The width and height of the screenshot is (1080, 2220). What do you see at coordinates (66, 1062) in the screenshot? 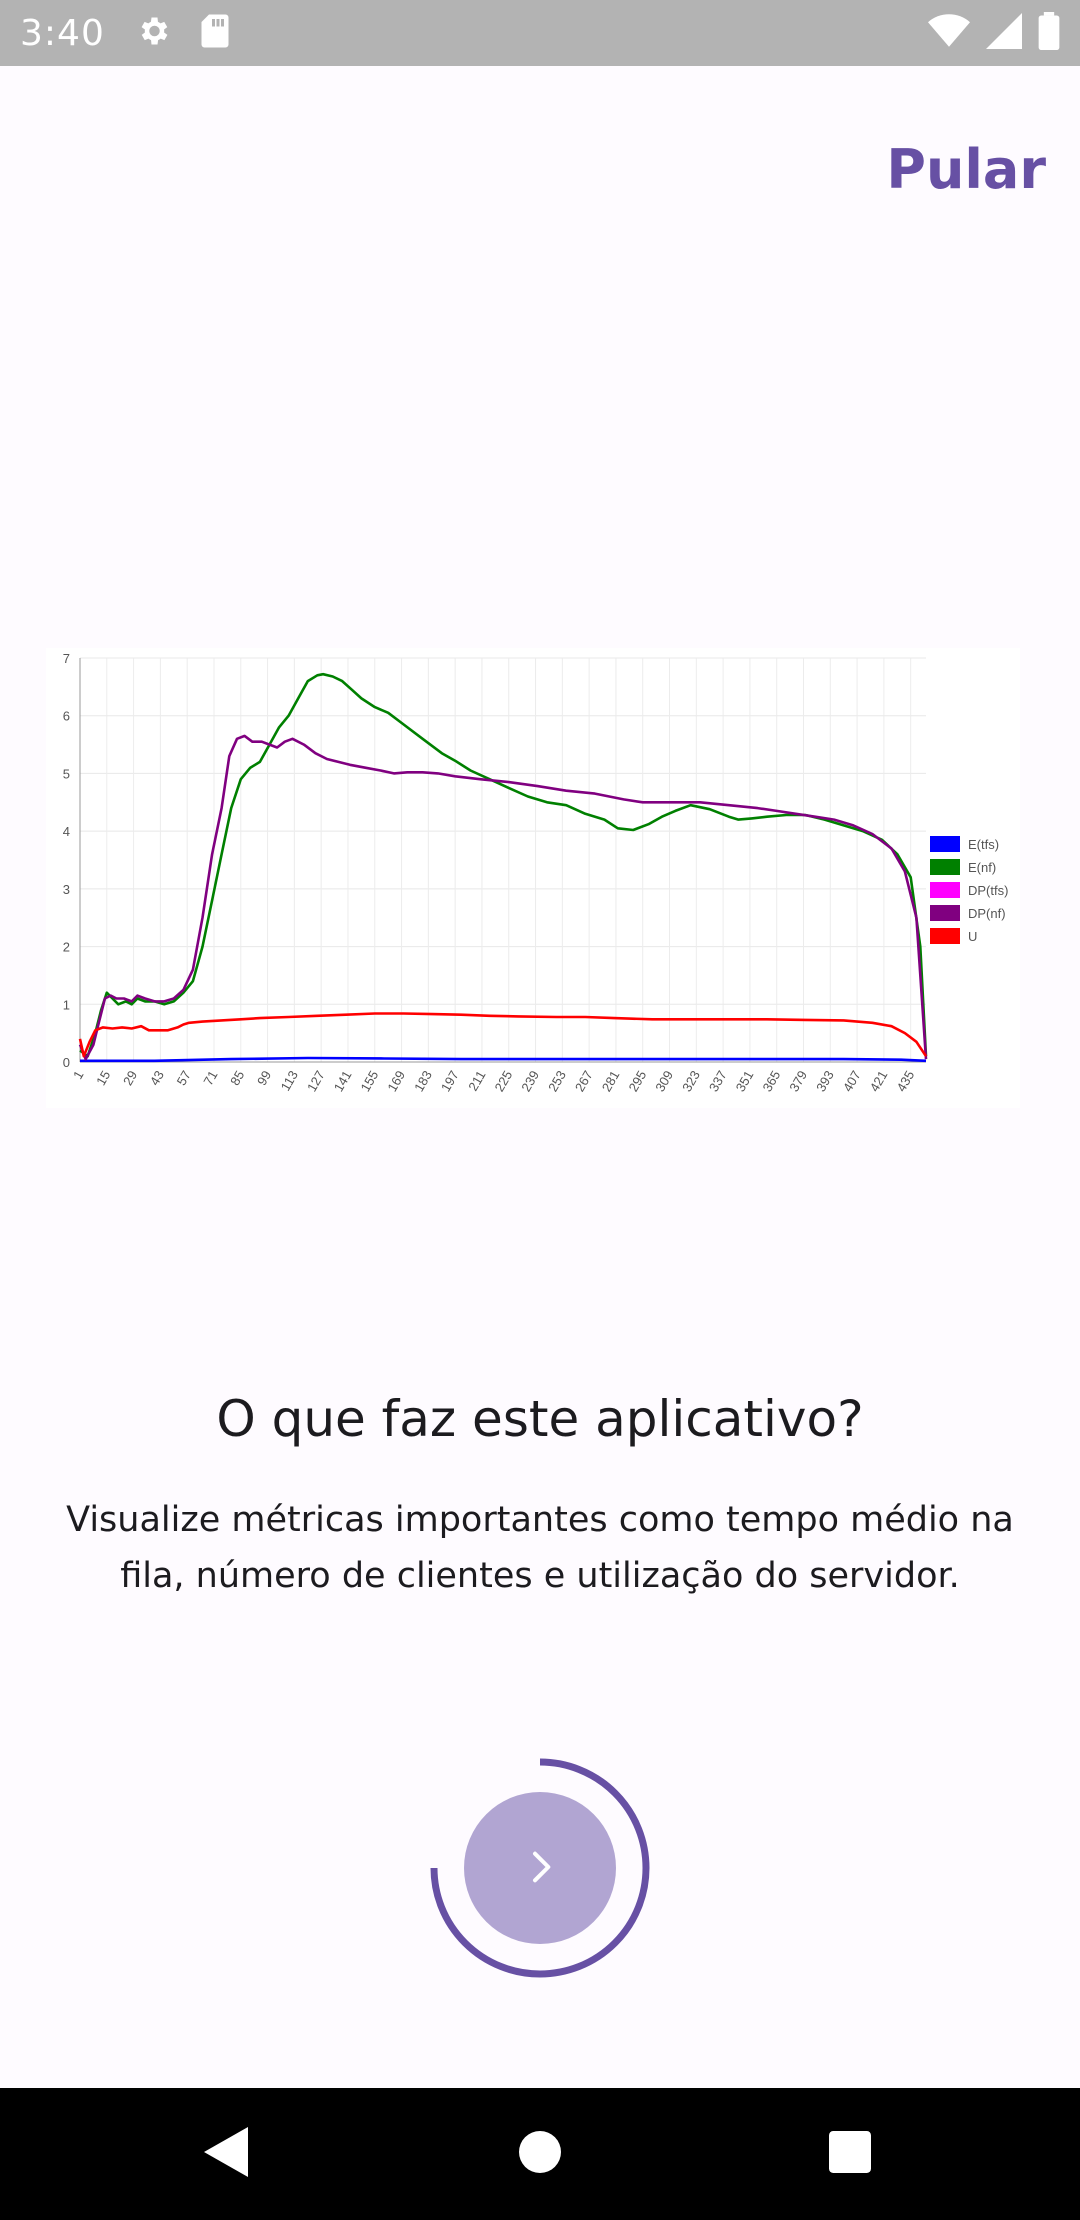
I see `y-tick-label: 0` at bounding box center [66, 1062].